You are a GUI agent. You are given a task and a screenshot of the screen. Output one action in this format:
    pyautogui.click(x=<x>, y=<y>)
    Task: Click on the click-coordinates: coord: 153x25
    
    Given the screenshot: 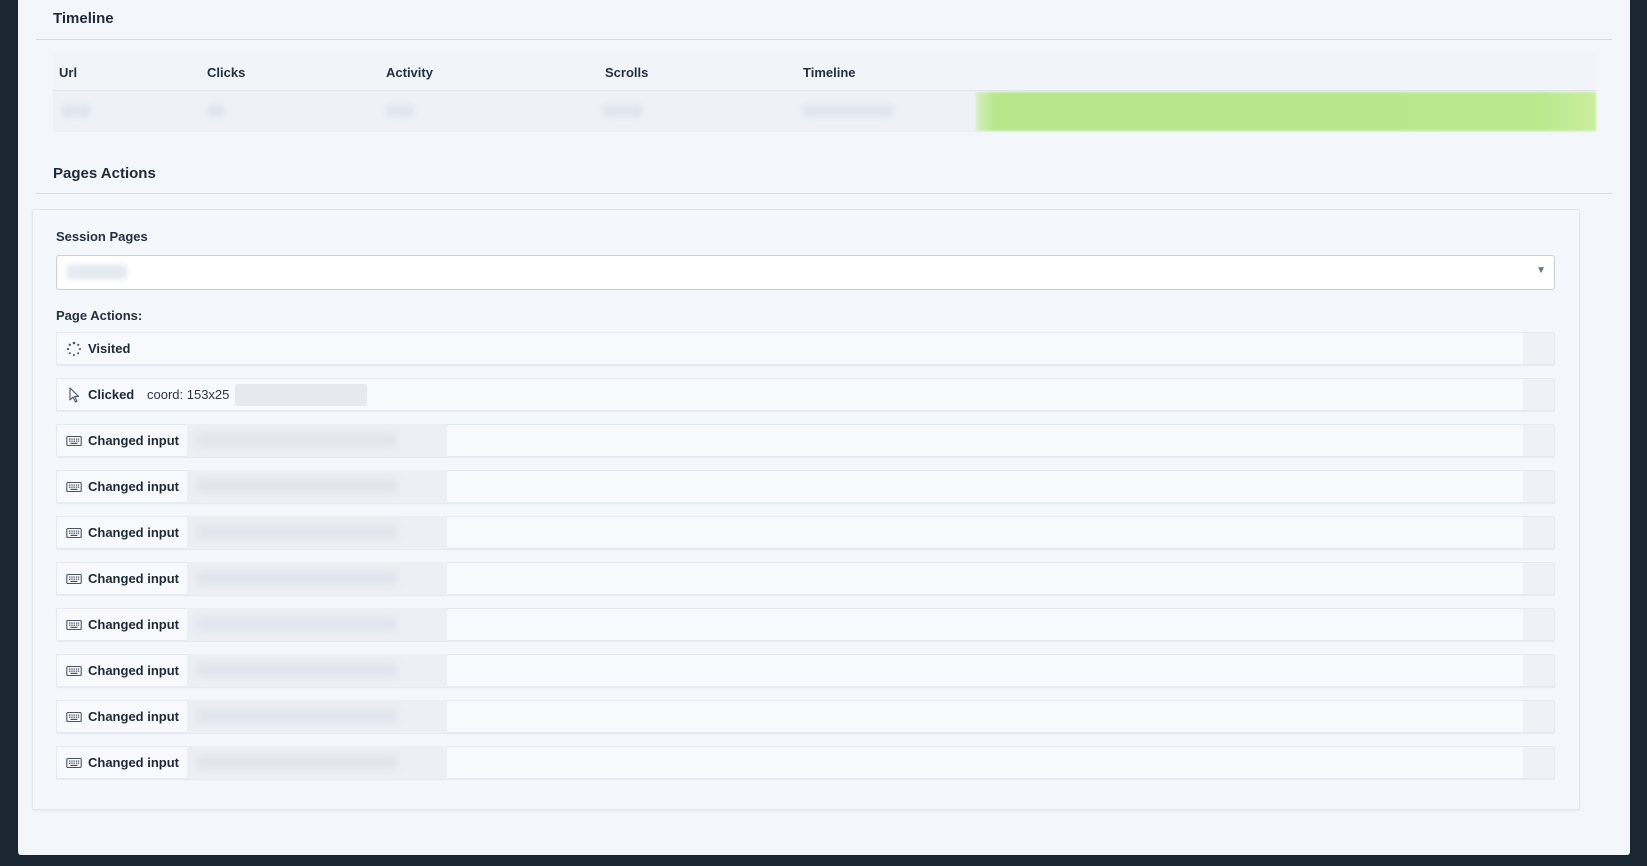 What is the action you would take?
    pyautogui.click(x=188, y=394)
    